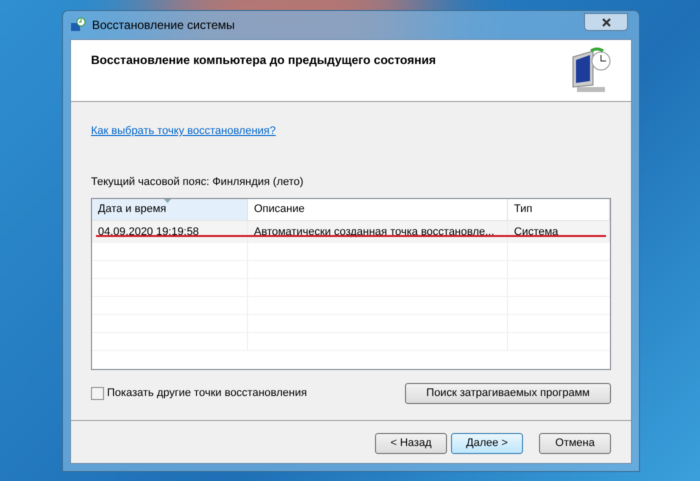 Image resolution: width=700 pixels, height=481 pixels. What do you see at coordinates (508, 393) in the screenshot?
I see `scan-programs-button: Поиск затрагиваемых программ` at bounding box center [508, 393].